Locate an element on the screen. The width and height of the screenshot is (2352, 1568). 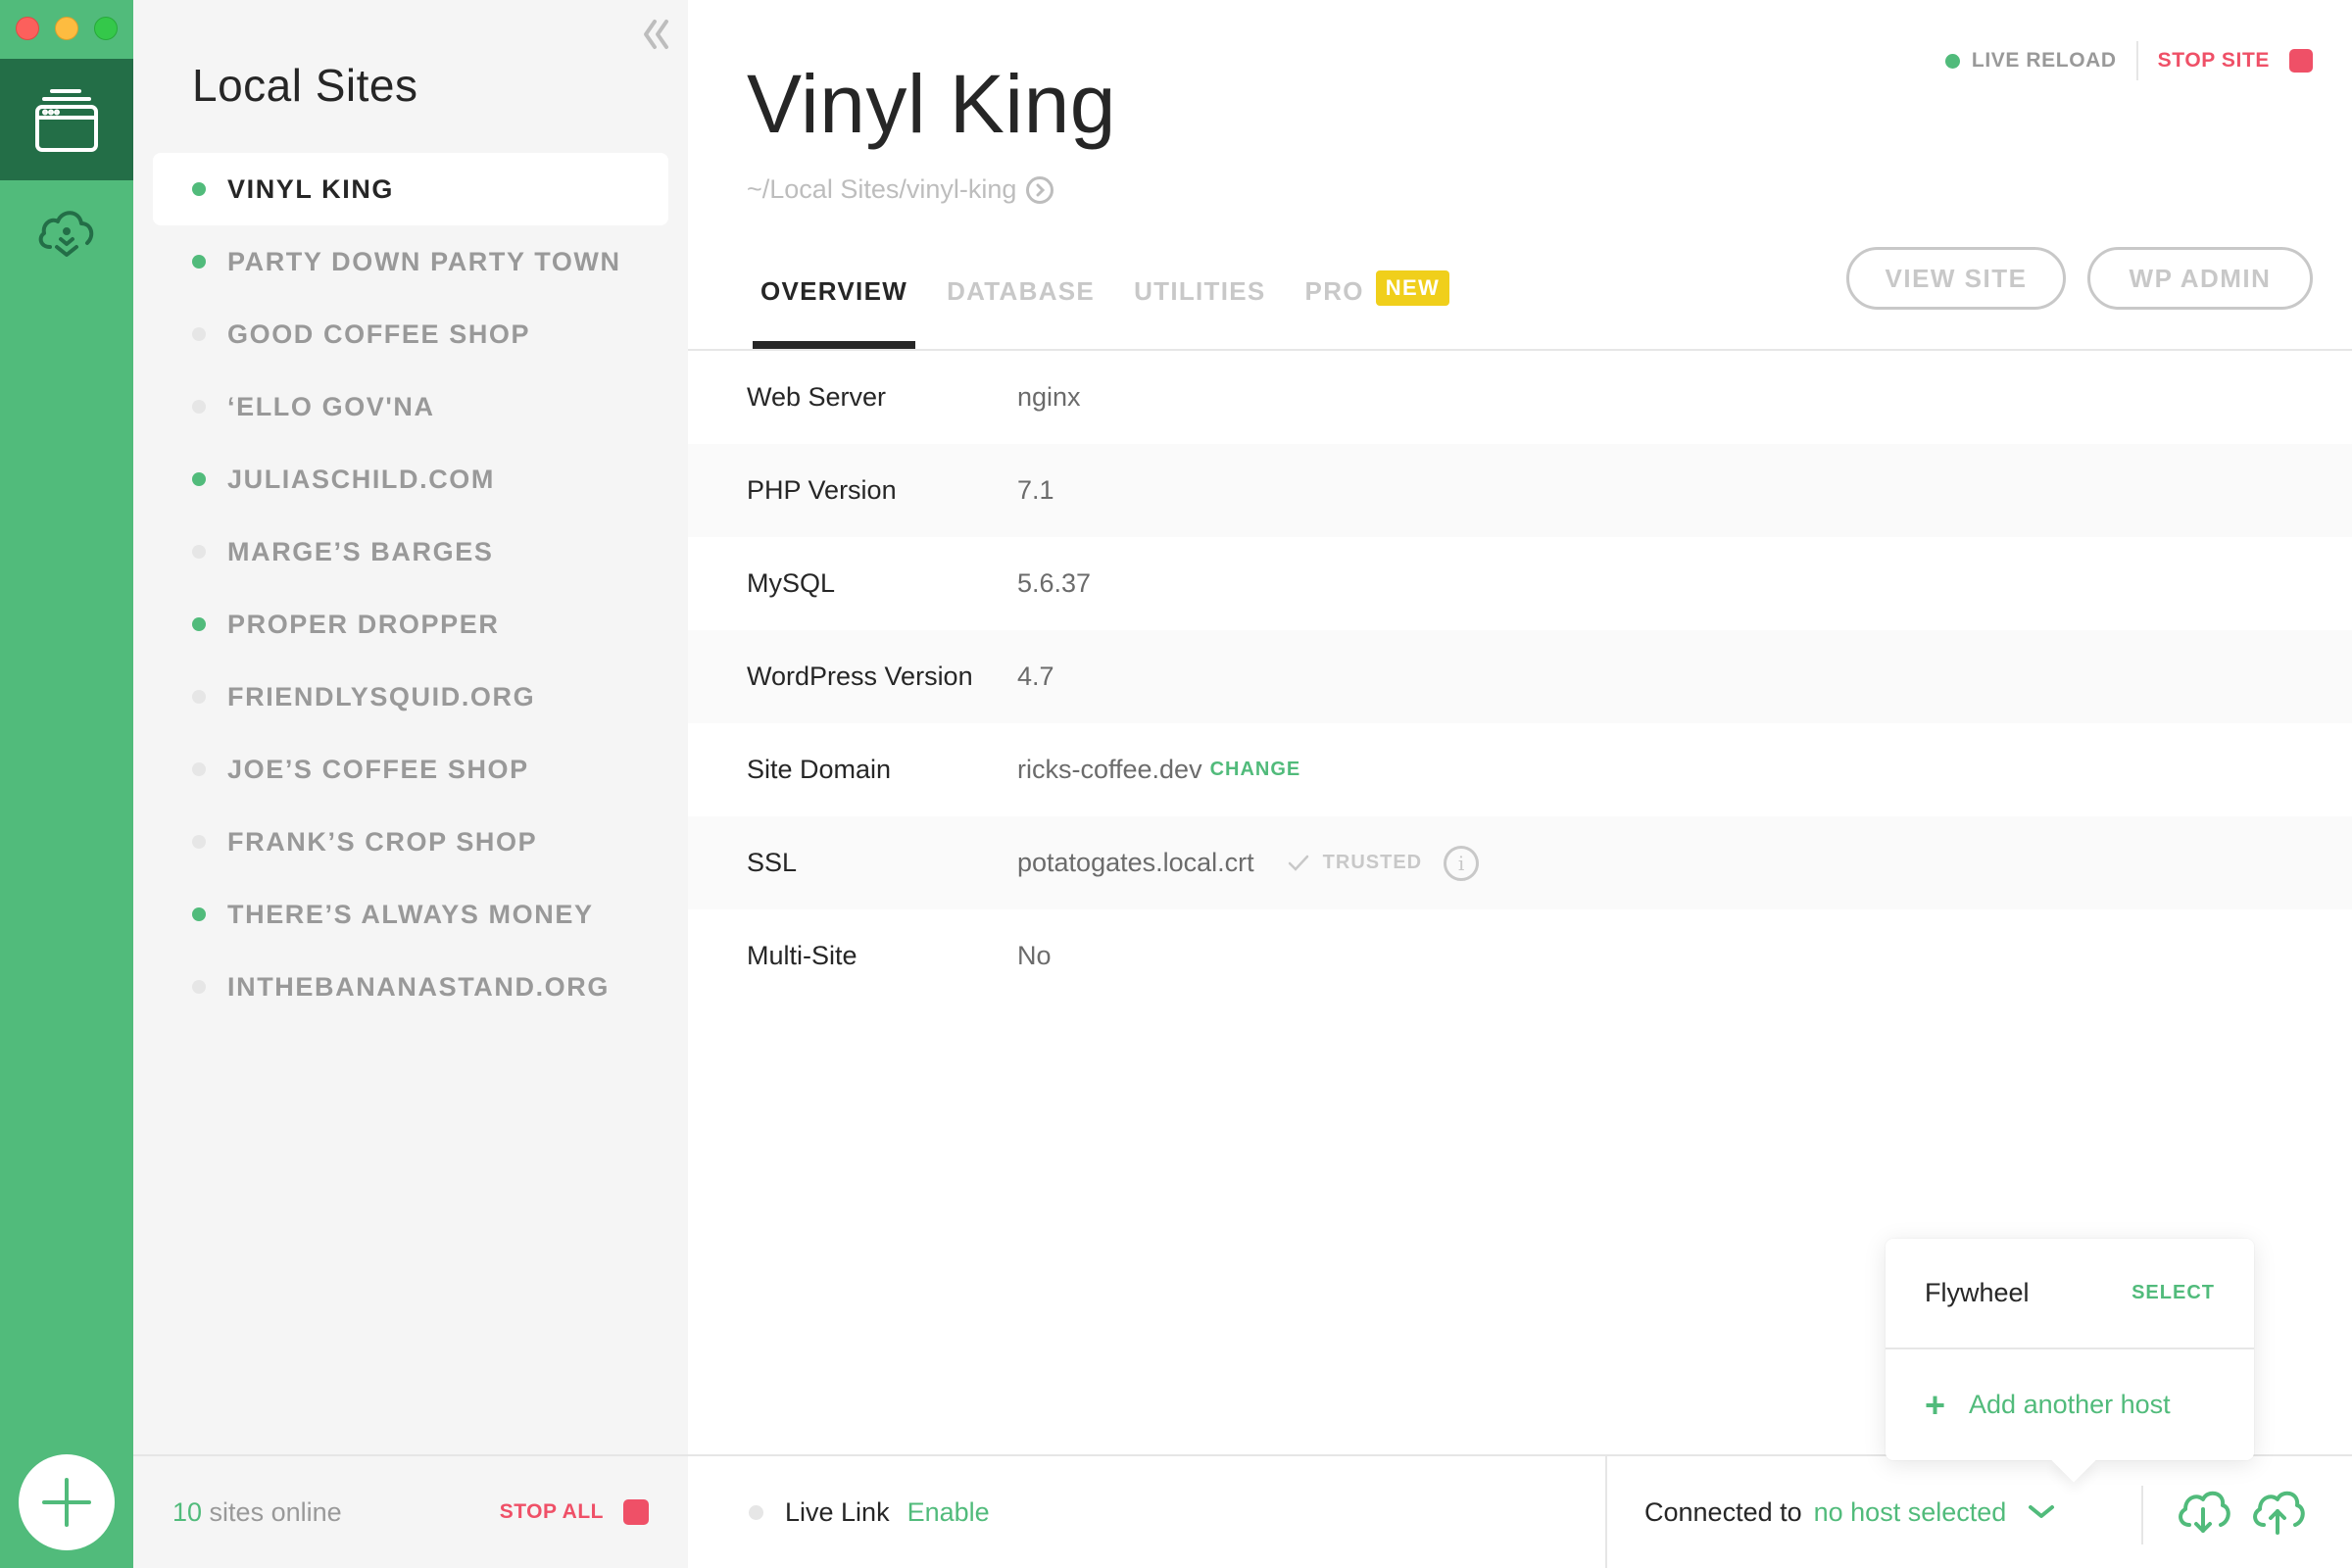
live-reload-status-dot is located at coordinates (1952, 61).